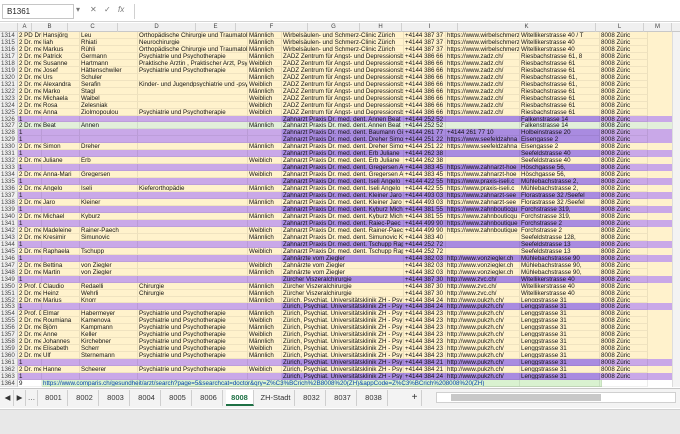 The height and width of the screenshot is (434, 680). What do you see at coordinates (483, 202) in the screenshot?
I see `table-cell: https://www.zahnarzt-see` at bounding box center [483, 202].